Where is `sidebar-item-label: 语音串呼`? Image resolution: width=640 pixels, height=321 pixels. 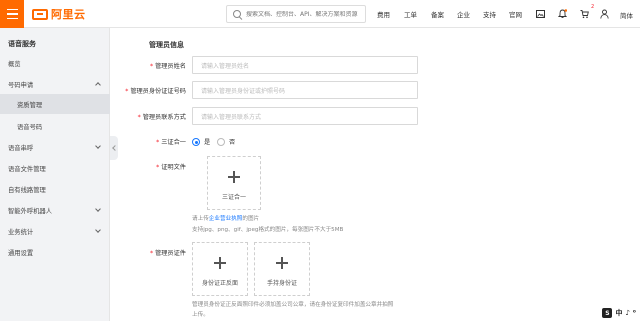 sidebar-item-label: 语音串呼 is located at coordinates (21, 148).